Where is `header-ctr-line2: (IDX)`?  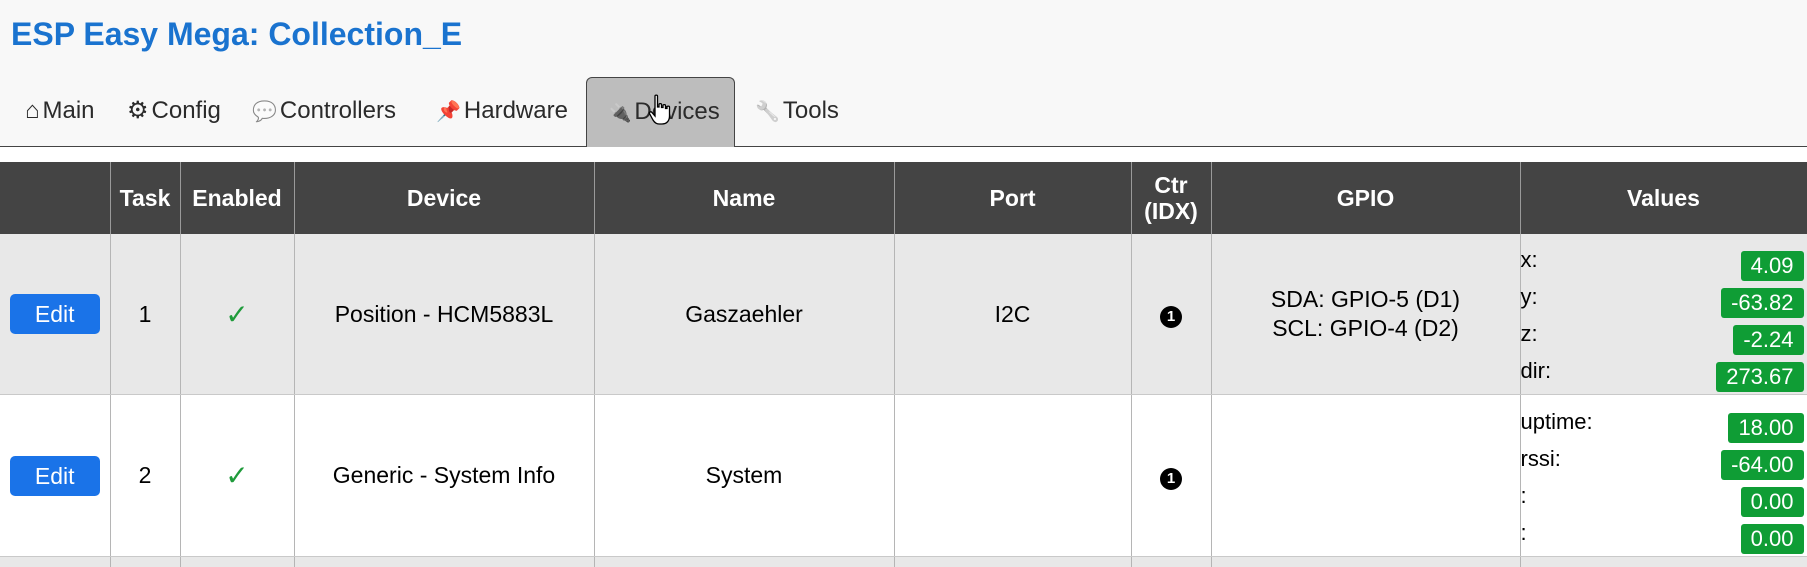
header-ctr-line2: (IDX) is located at coordinates (1171, 211).